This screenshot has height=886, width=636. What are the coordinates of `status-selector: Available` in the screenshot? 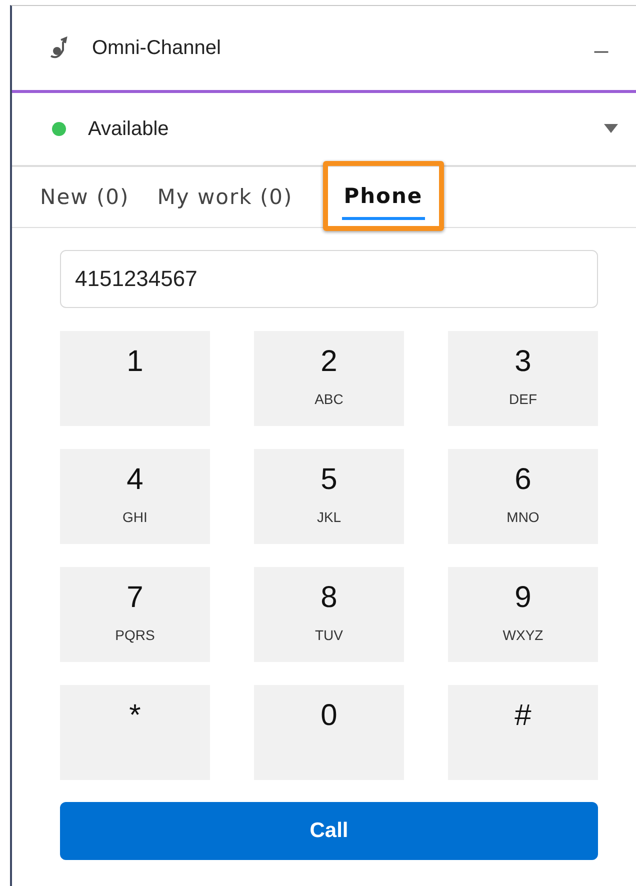 It's located at (324, 130).